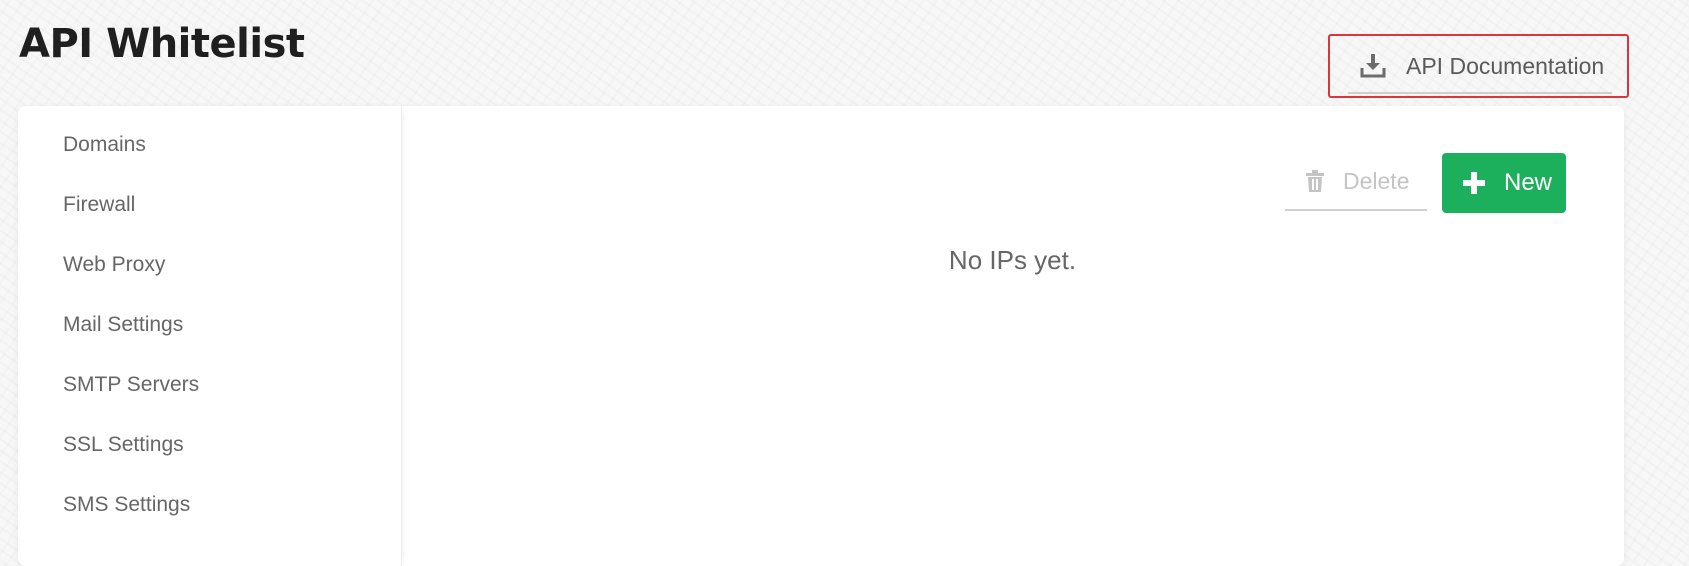 This screenshot has height=566, width=1689. I want to click on delete-label: Delete, so click(1376, 180).